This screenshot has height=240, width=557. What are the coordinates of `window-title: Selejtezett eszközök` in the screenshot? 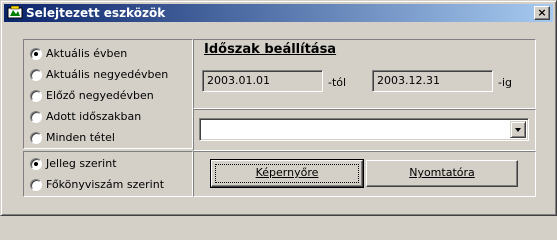 It's located at (96, 13).